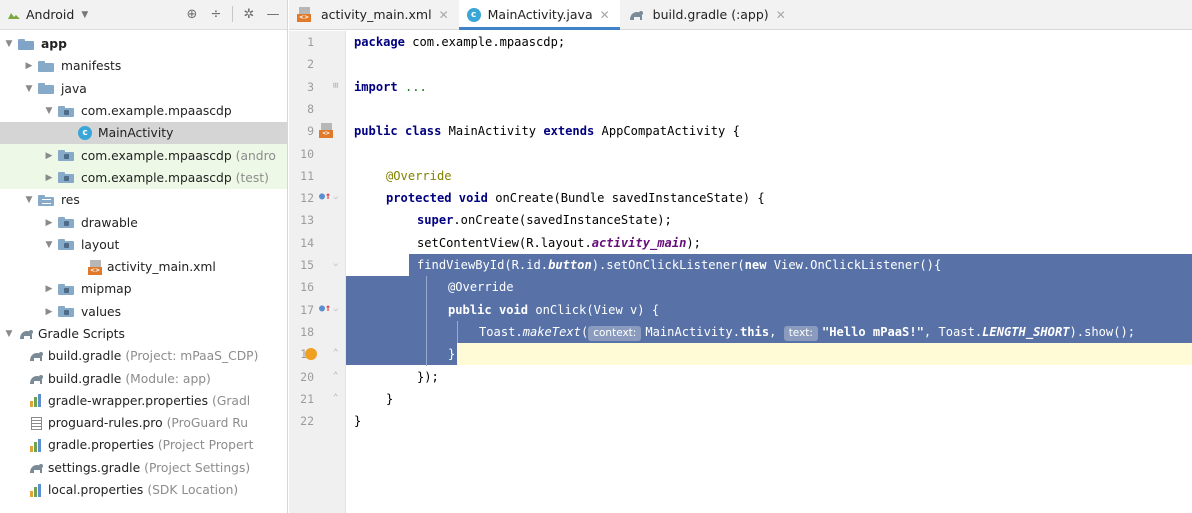 The image size is (1192, 513). Describe the element at coordinates (740, 287) in the screenshot. I see `code-line: 16 @Override` at that location.